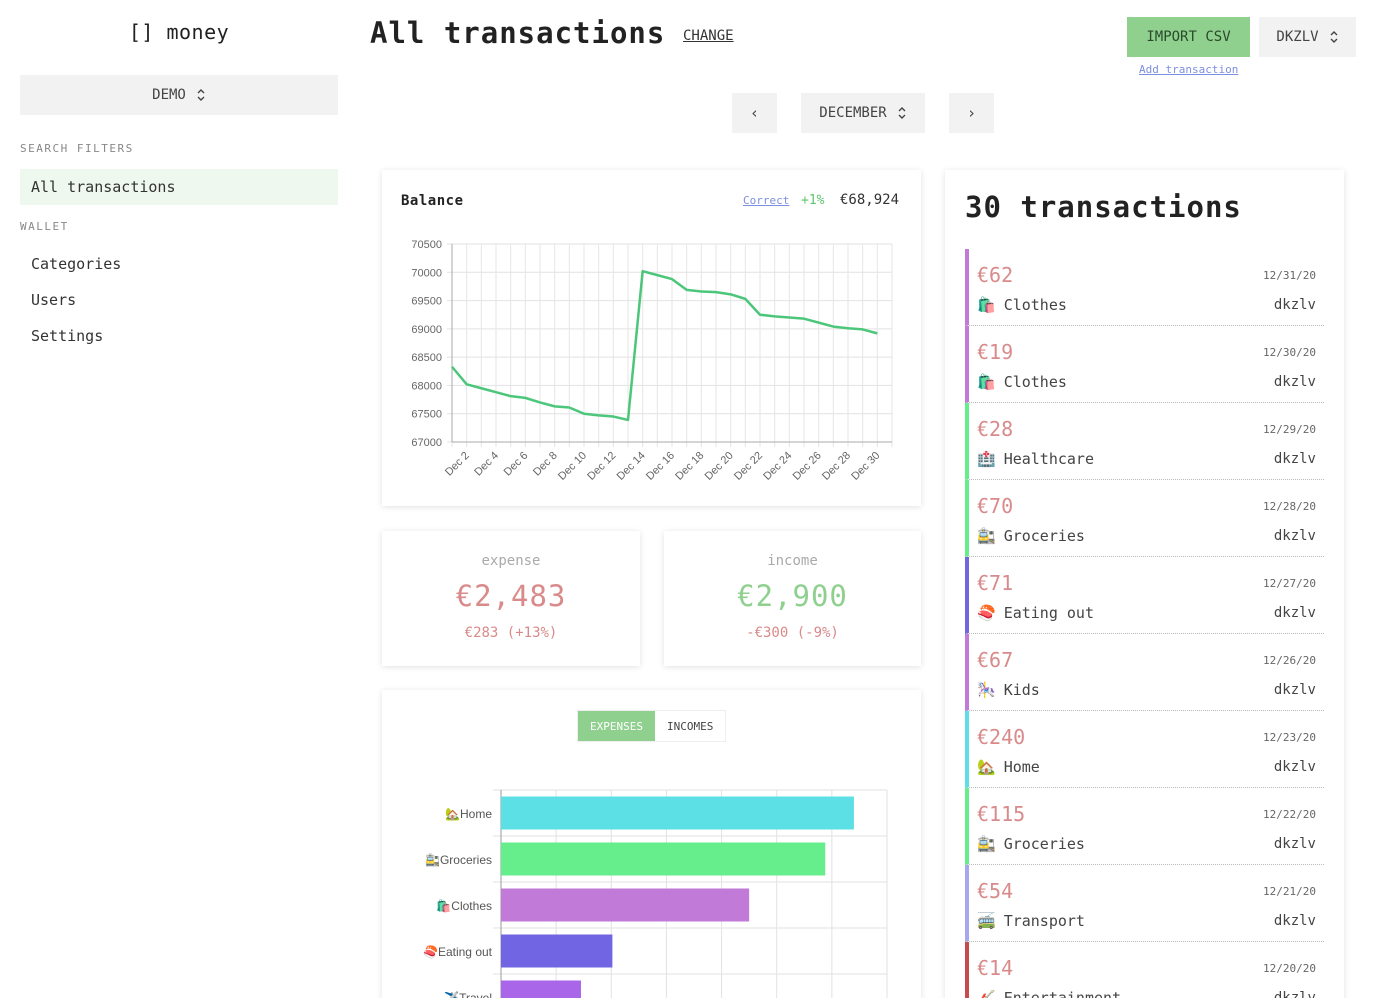 Image resolution: width=1384 pixels, height=998 pixels. I want to click on search-filters-label: SEARCH FILTERS, so click(77, 148).